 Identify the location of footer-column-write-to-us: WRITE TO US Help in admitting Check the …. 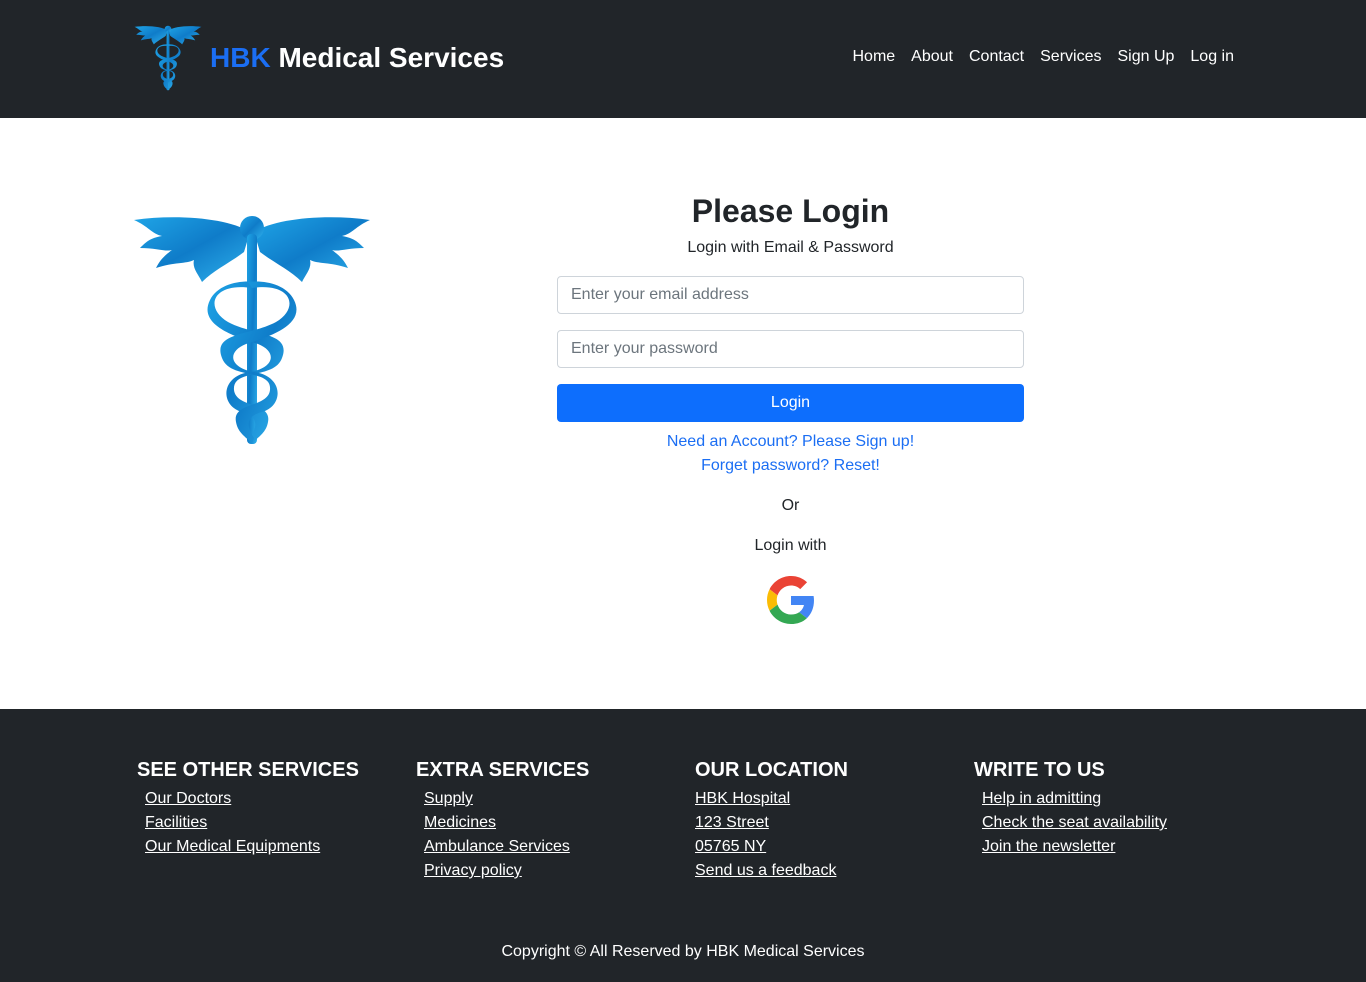
(1109, 808).